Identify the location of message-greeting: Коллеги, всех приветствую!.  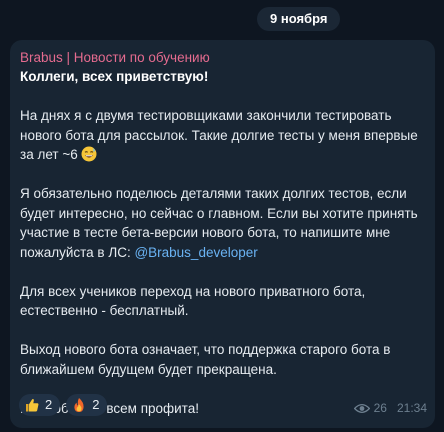
(114, 76).